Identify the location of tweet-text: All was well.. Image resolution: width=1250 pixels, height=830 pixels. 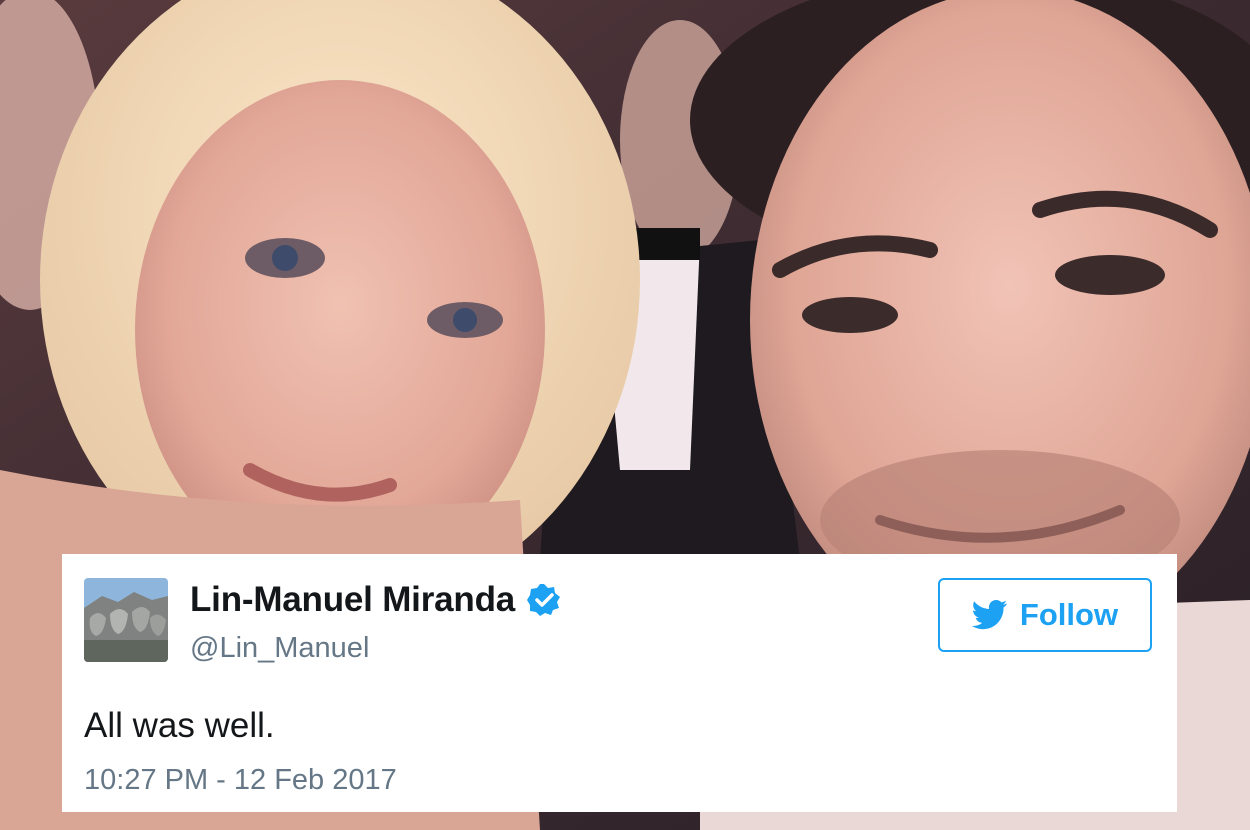
(179, 725).